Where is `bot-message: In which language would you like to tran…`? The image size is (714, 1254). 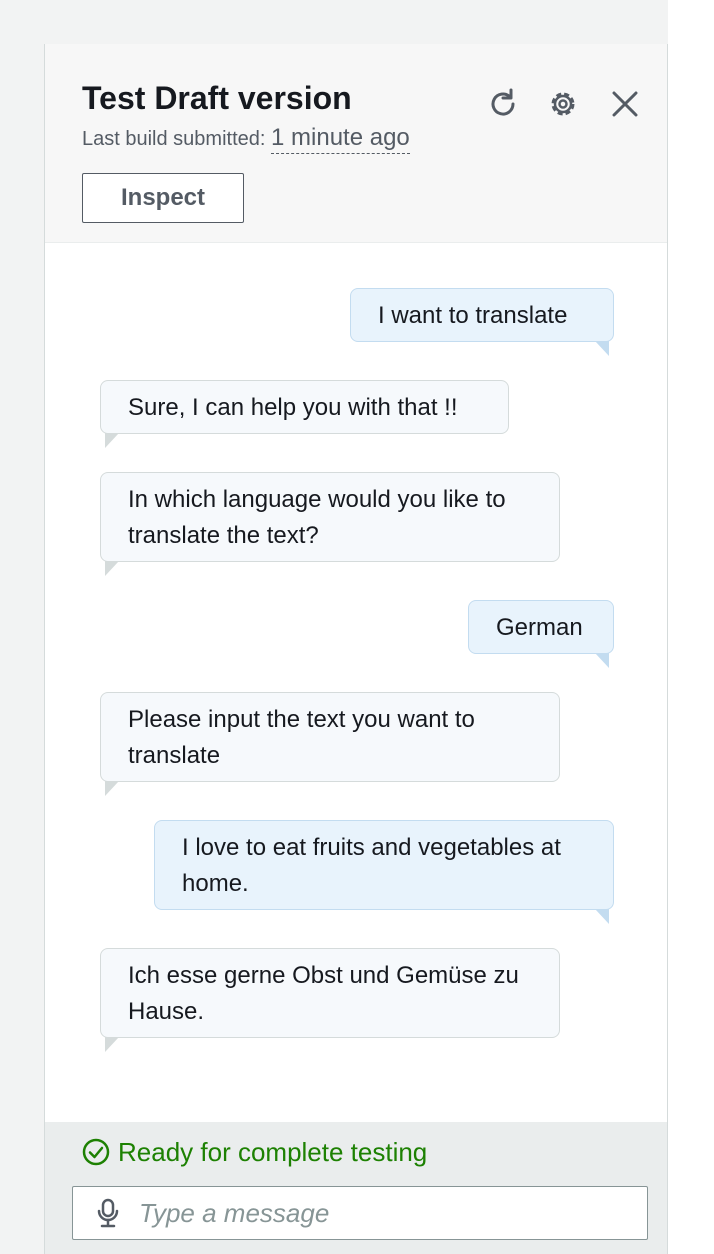
bot-message: In which language would you like to tran… is located at coordinates (330, 524).